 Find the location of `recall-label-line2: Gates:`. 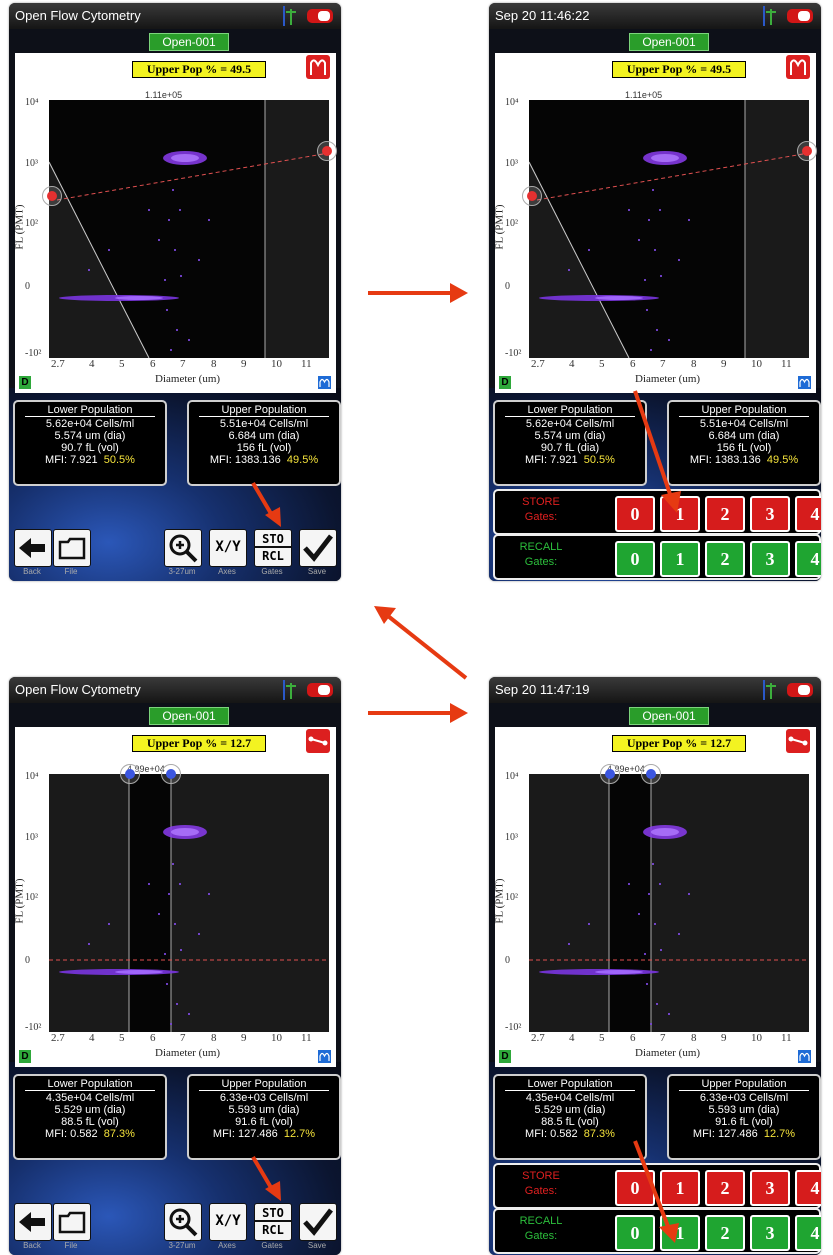

recall-label-line2: Gates: is located at coordinates (541, 562).